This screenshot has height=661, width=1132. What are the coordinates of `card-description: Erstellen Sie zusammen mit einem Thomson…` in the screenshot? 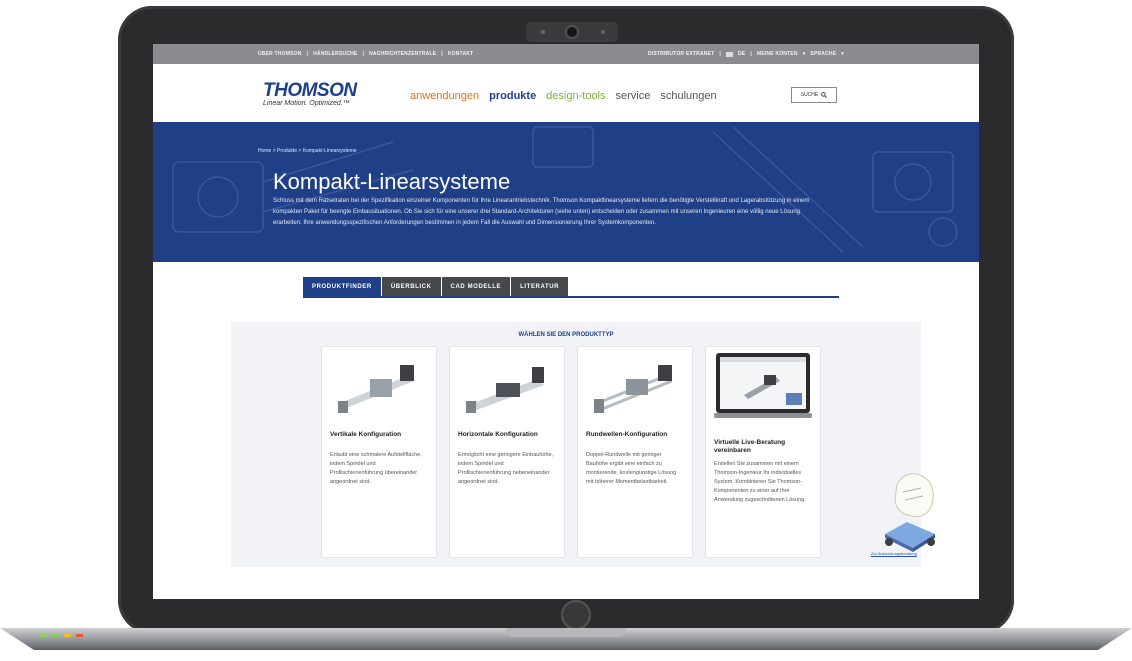 It's located at (760, 482).